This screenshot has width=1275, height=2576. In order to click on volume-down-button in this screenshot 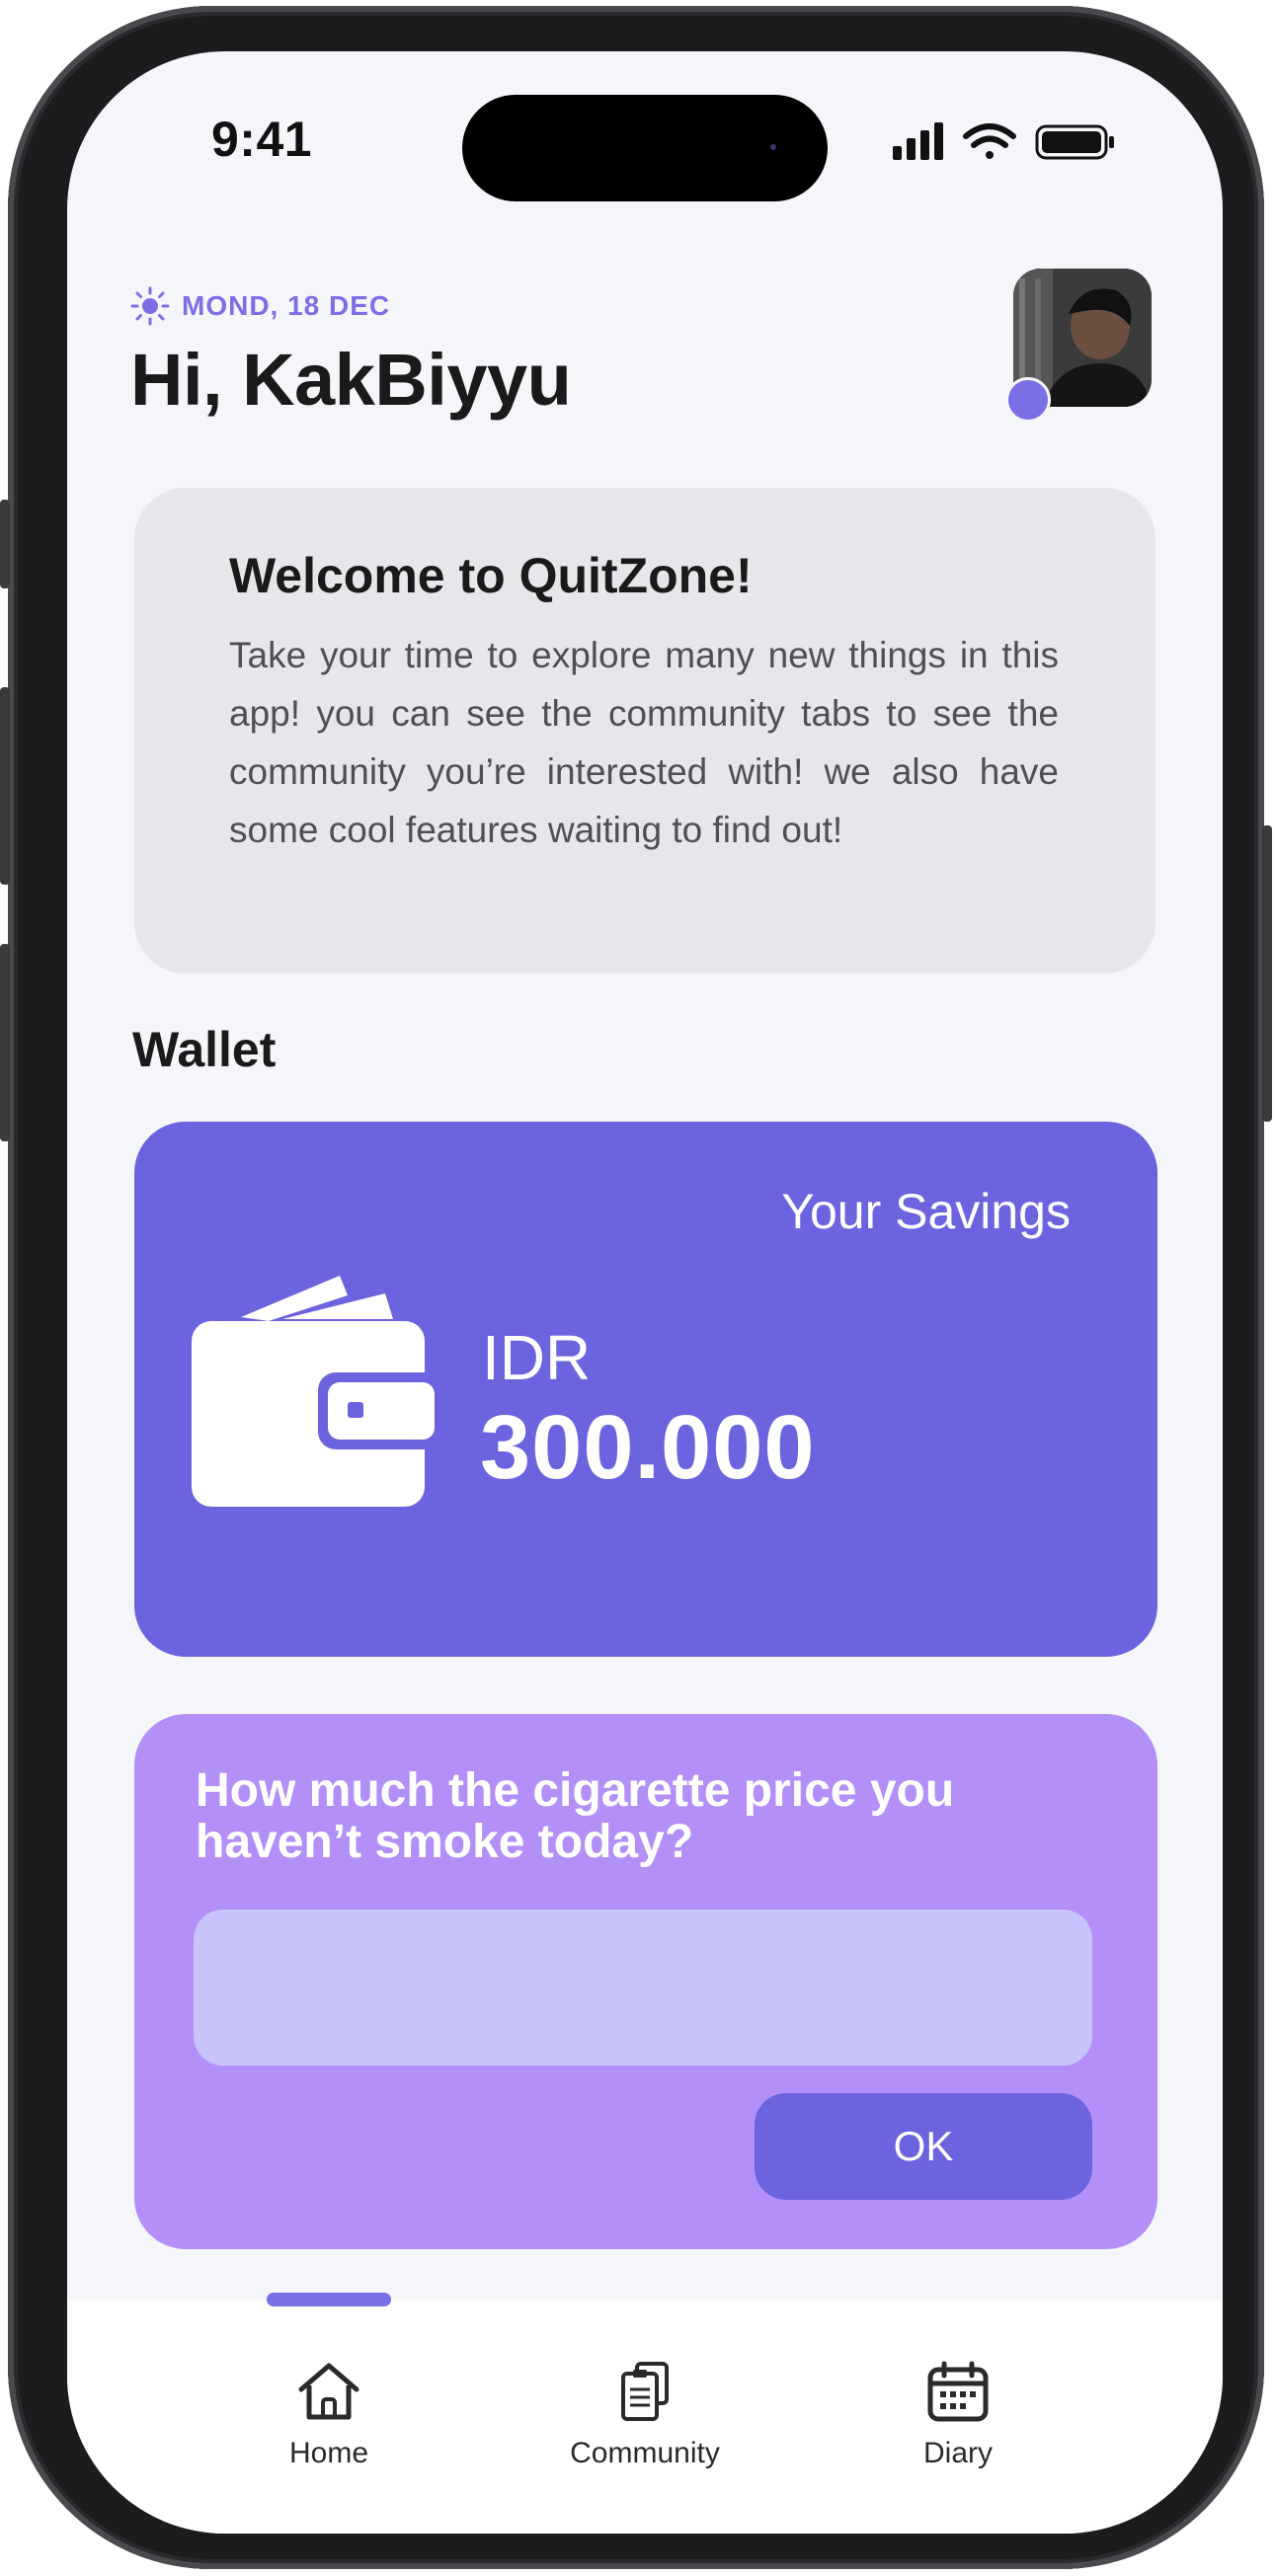, I will do `click(5, 1042)`.